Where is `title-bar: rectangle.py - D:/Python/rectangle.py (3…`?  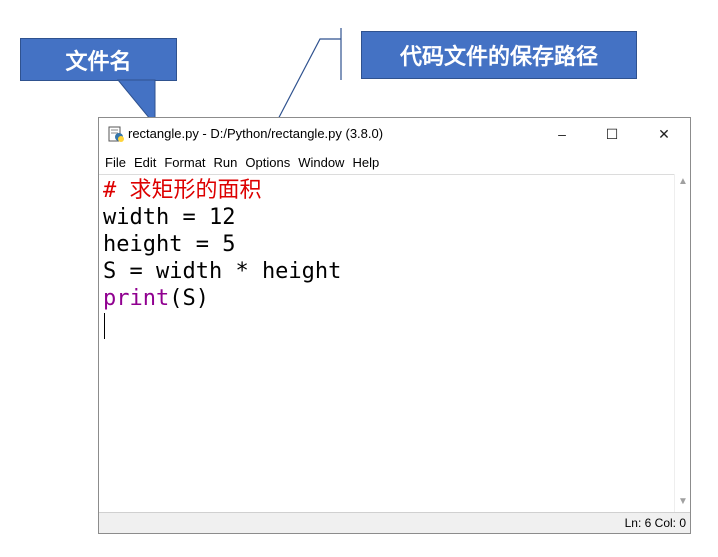 title-bar: rectangle.py - D:/Python/rectangle.py (3… is located at coordinates (394, 134).